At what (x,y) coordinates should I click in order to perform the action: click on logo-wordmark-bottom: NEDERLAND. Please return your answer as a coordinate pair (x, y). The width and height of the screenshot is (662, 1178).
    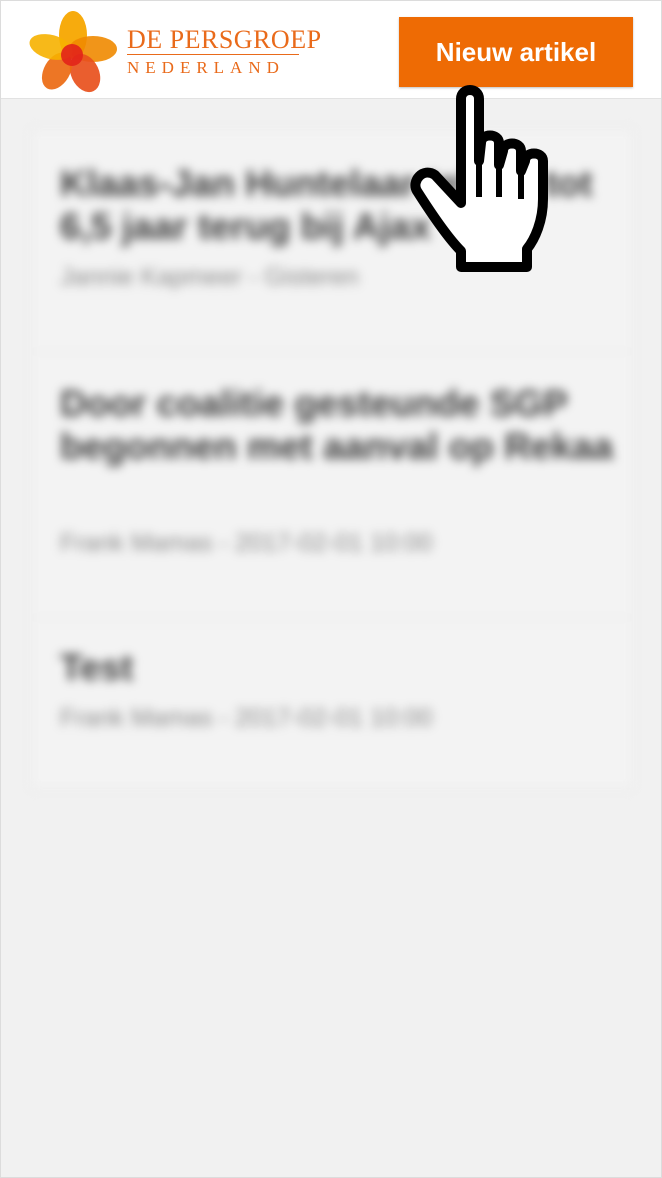
    Looking at the image, I should click on (206, 67).